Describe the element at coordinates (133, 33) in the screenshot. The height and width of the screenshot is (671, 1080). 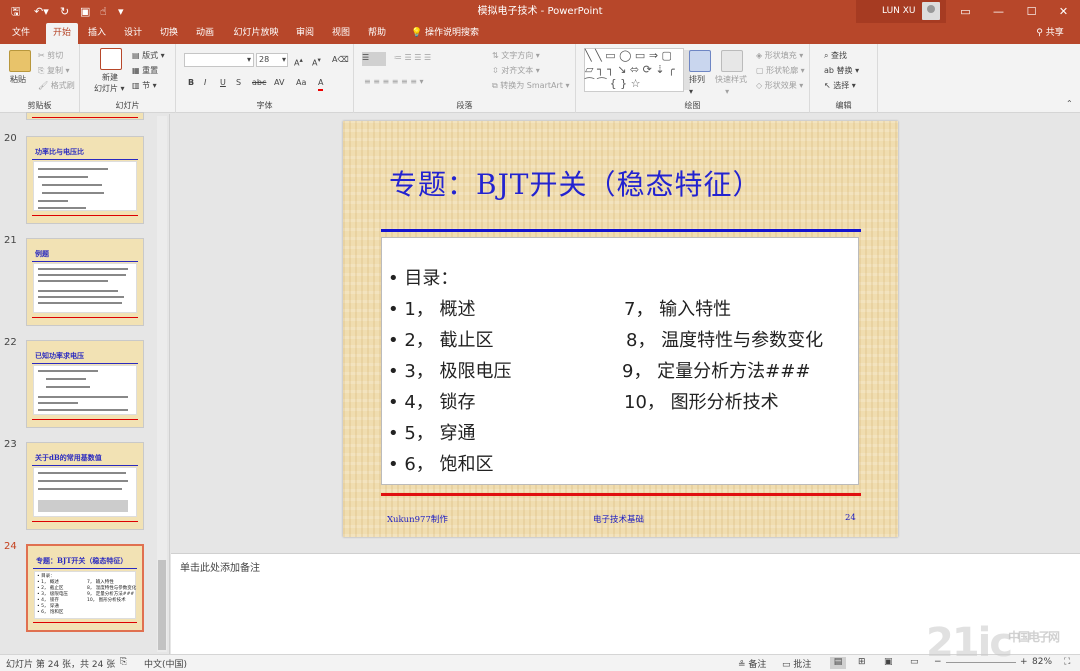
I see `tab-design: 设计` at that location.